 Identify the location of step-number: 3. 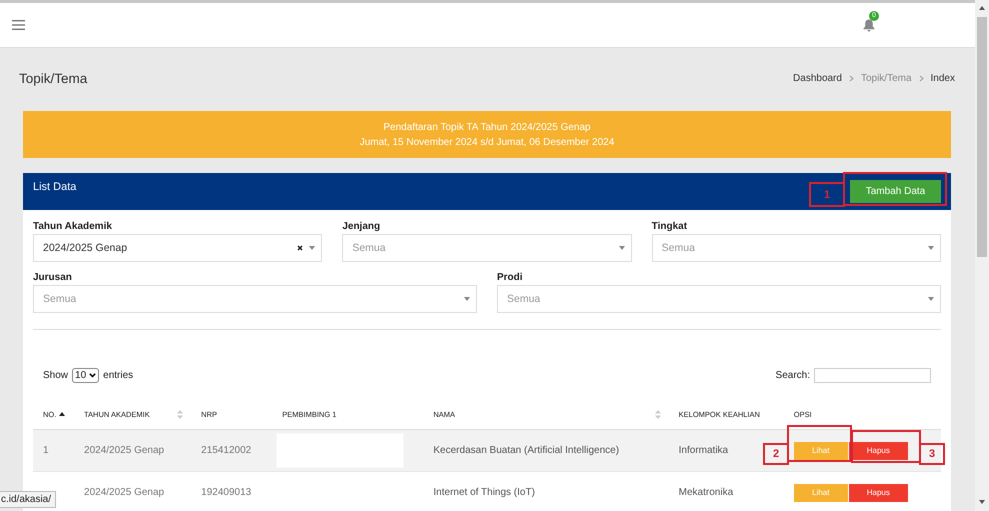
(932, 454).